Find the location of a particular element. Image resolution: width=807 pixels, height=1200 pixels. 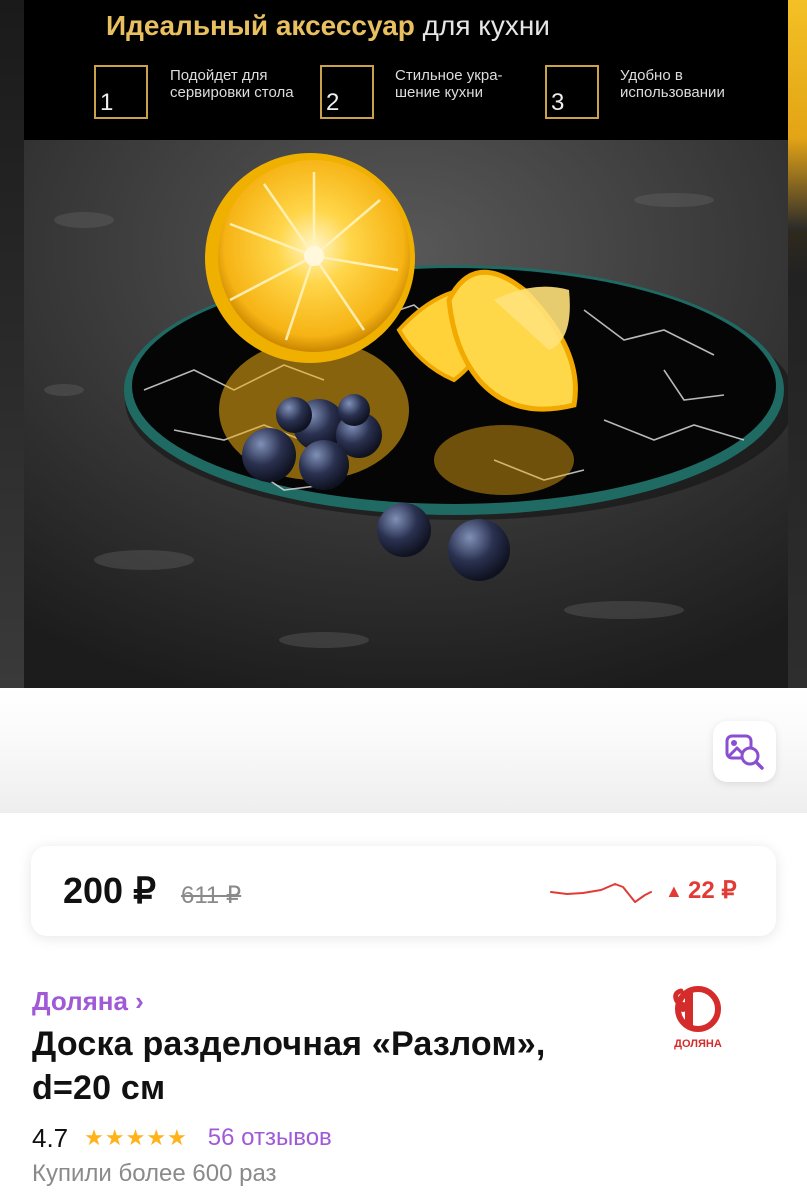

banner-headline-rest: для кухни is located at coordinates (486, 25).